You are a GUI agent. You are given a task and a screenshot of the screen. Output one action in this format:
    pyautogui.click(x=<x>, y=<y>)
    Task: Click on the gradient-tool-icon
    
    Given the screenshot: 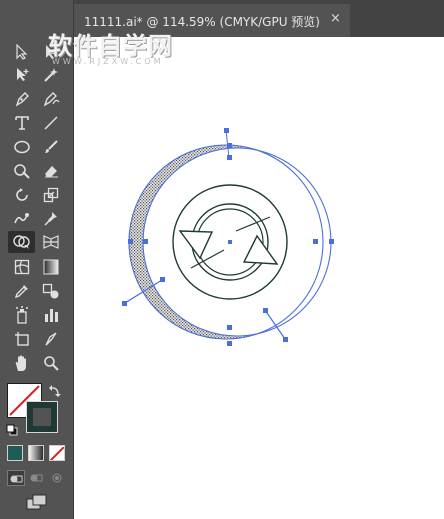 What is the action you would take?
    pyautogui.click(x=51, y=267)
    